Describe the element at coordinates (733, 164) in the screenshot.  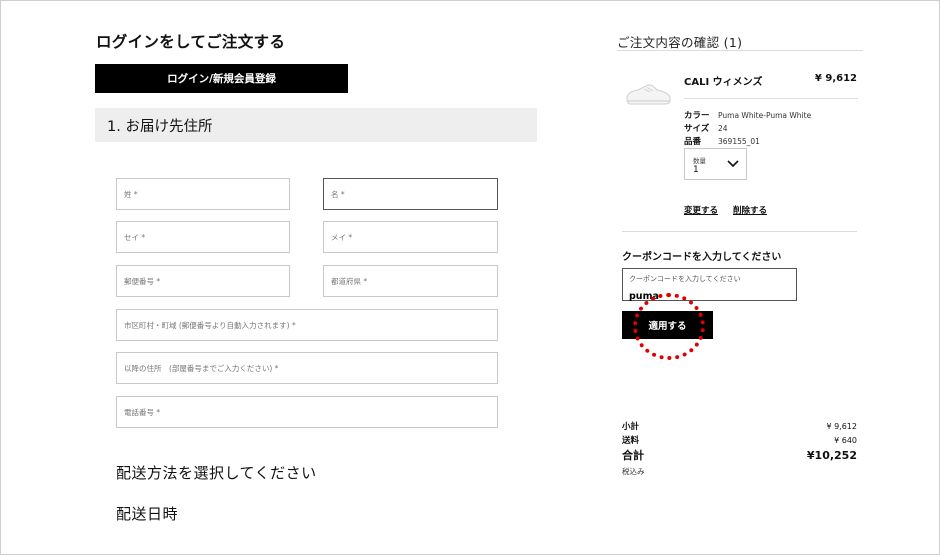
I see `chevron-down-icon` at that location.